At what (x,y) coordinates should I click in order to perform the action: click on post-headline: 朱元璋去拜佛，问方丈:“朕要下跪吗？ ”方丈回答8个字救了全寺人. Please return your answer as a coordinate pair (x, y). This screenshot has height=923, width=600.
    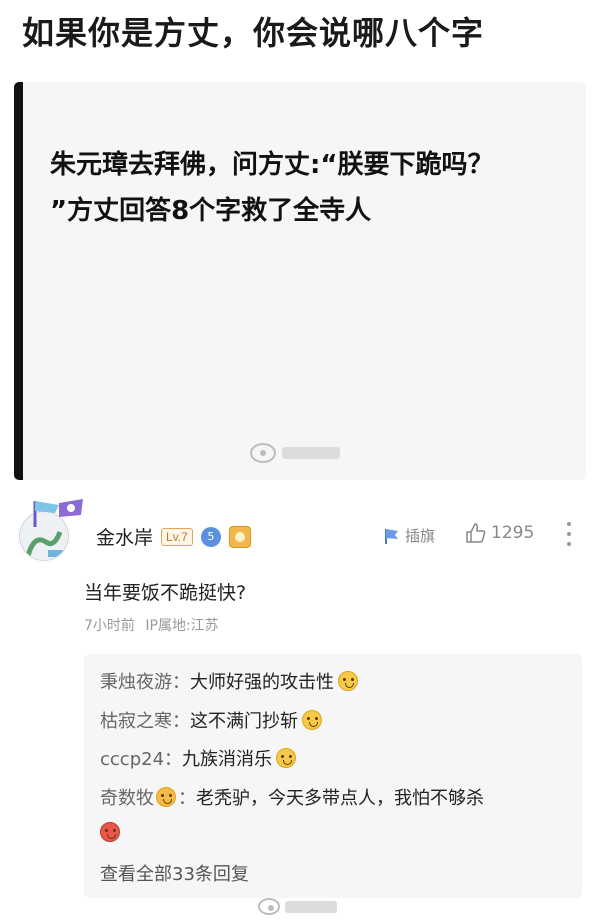
    Looking at the image, I should click on (300, 188).